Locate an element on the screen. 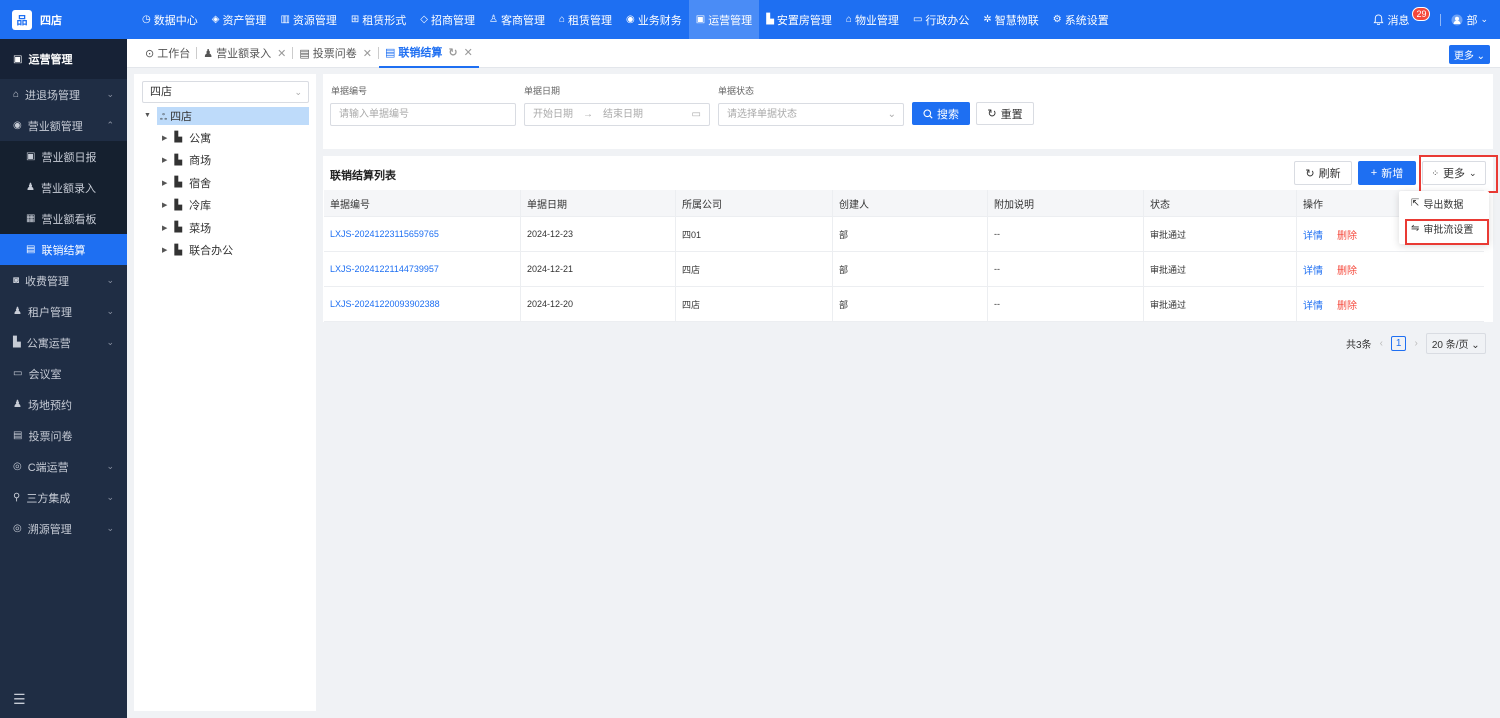 The height and width of the screenshot is (718, 1500). tab-2: ▤ 投票问卷 ✕ is located at coordinates (335, 53).